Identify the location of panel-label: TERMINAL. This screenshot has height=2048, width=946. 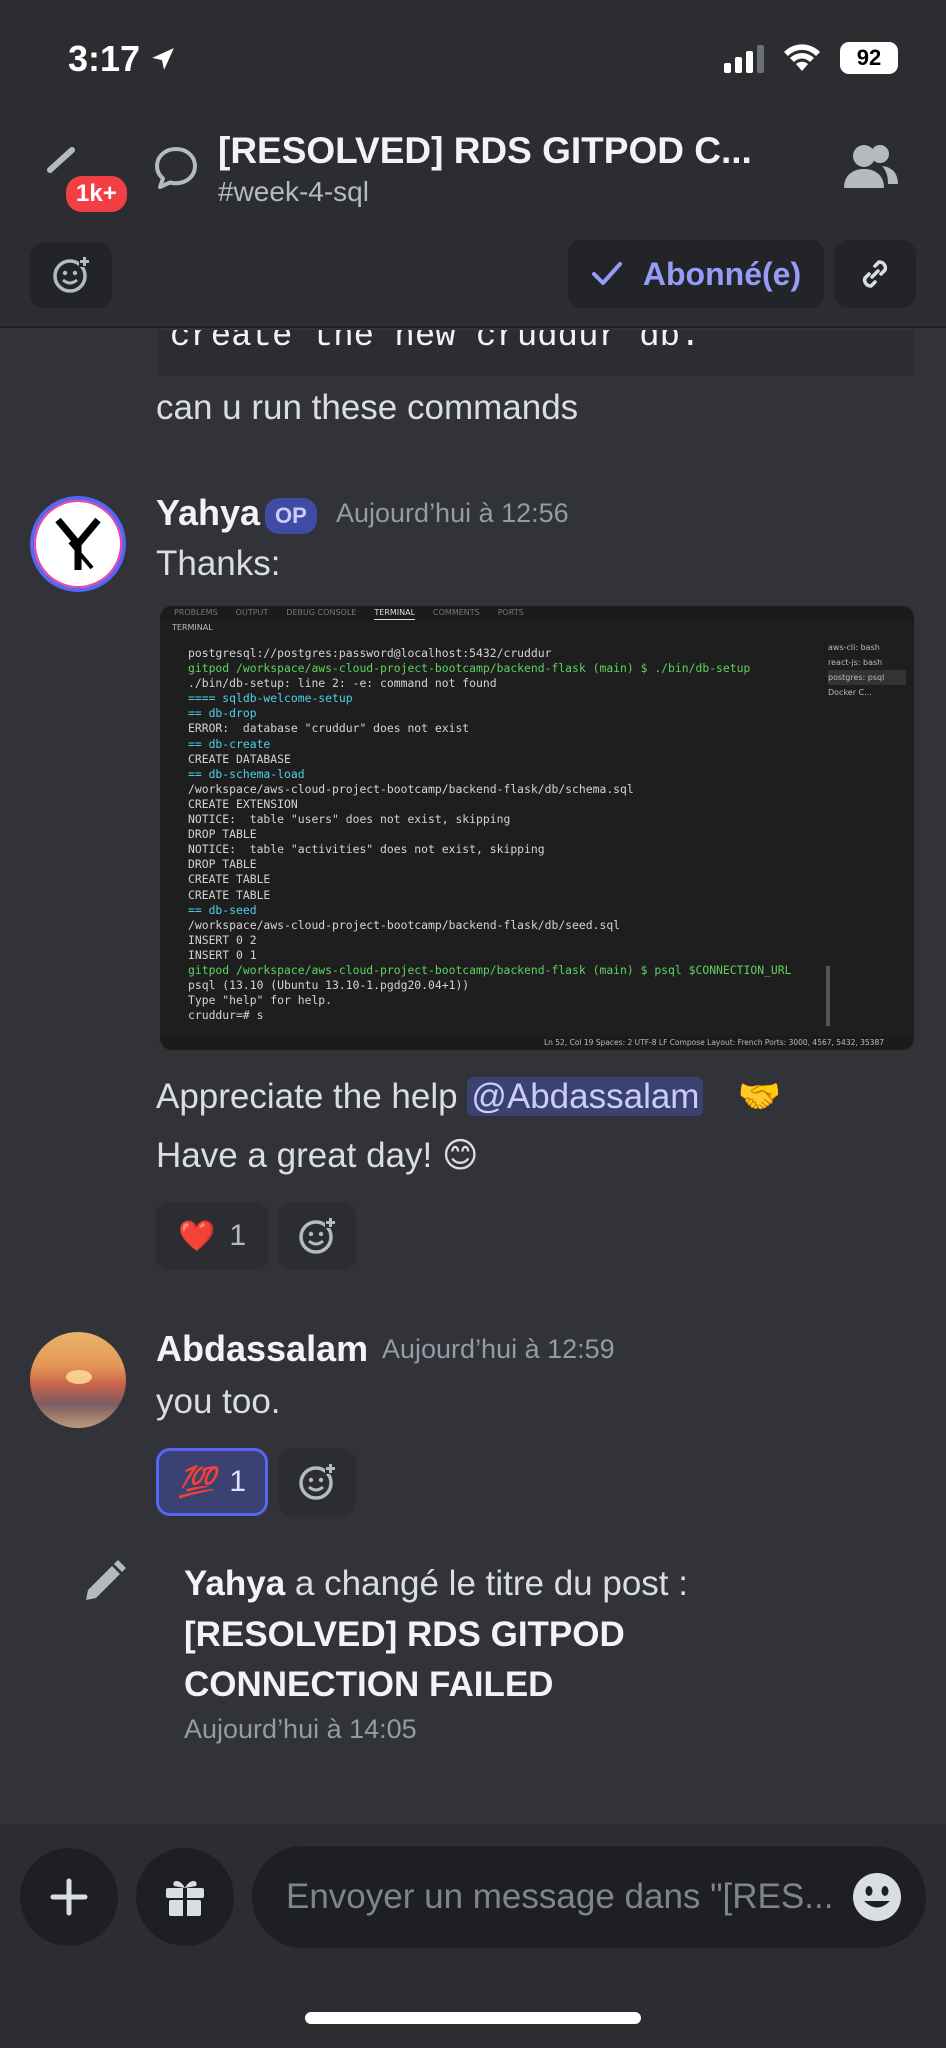
(192, 627).